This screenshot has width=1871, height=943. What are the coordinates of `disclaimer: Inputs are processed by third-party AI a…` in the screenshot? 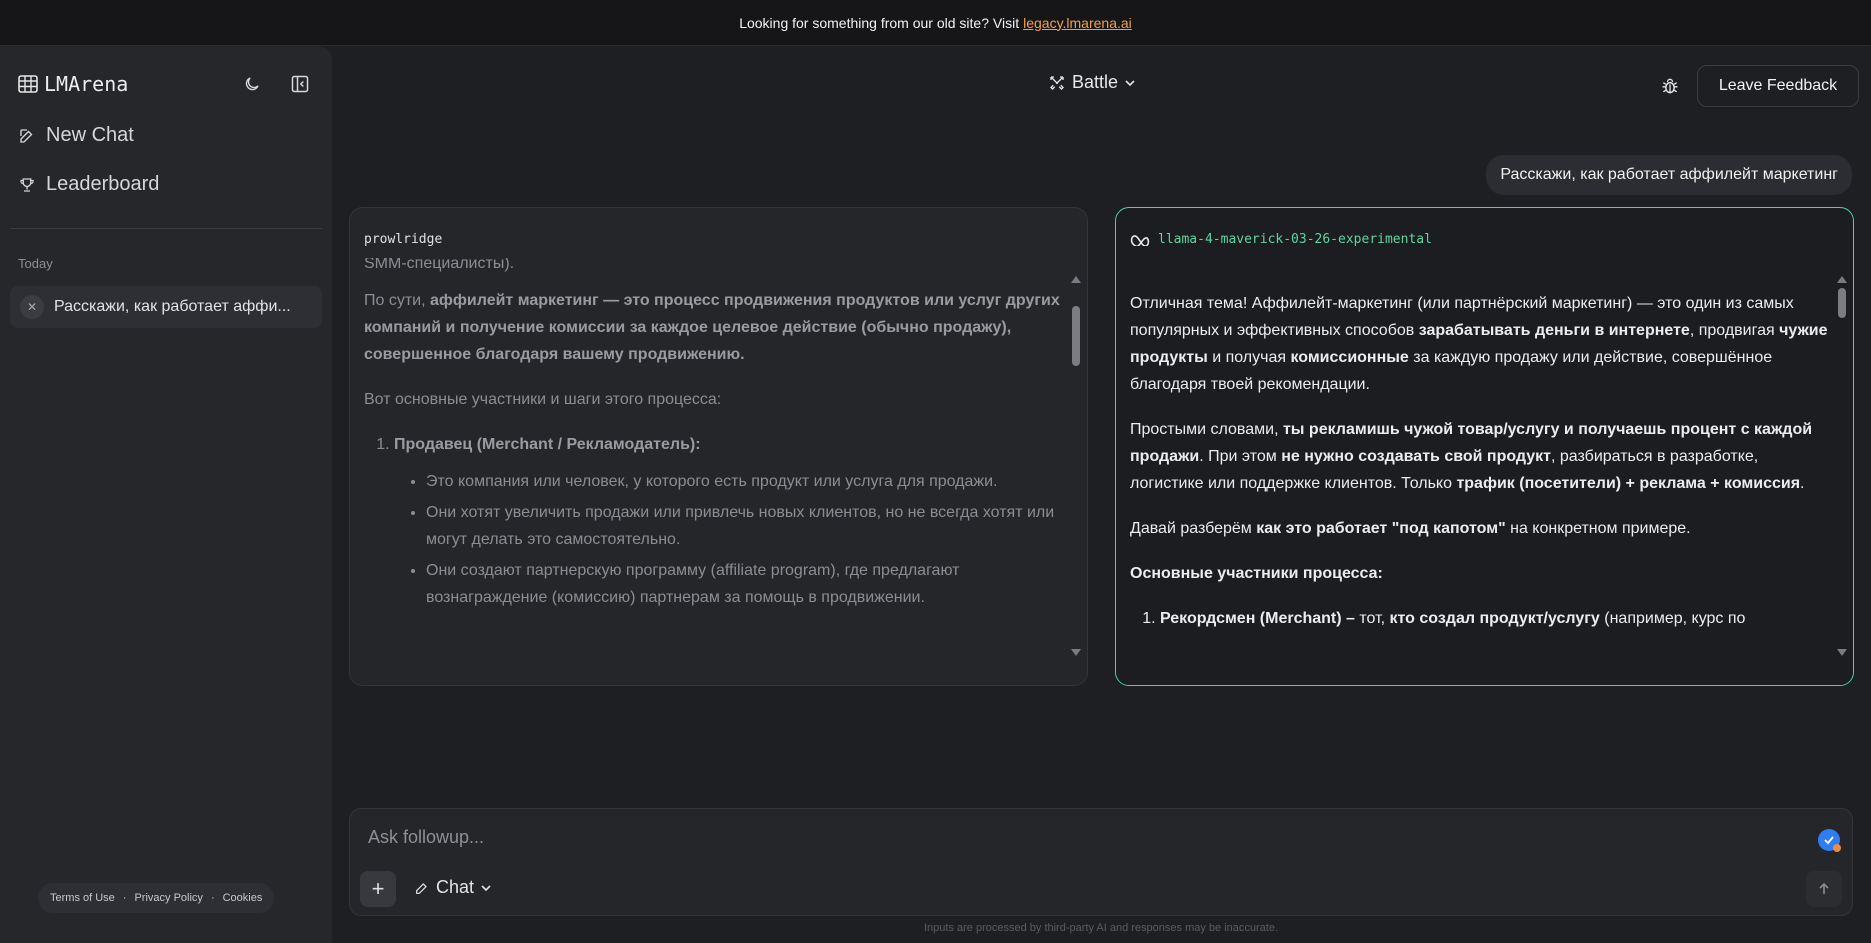 It's located at (1101, 928).